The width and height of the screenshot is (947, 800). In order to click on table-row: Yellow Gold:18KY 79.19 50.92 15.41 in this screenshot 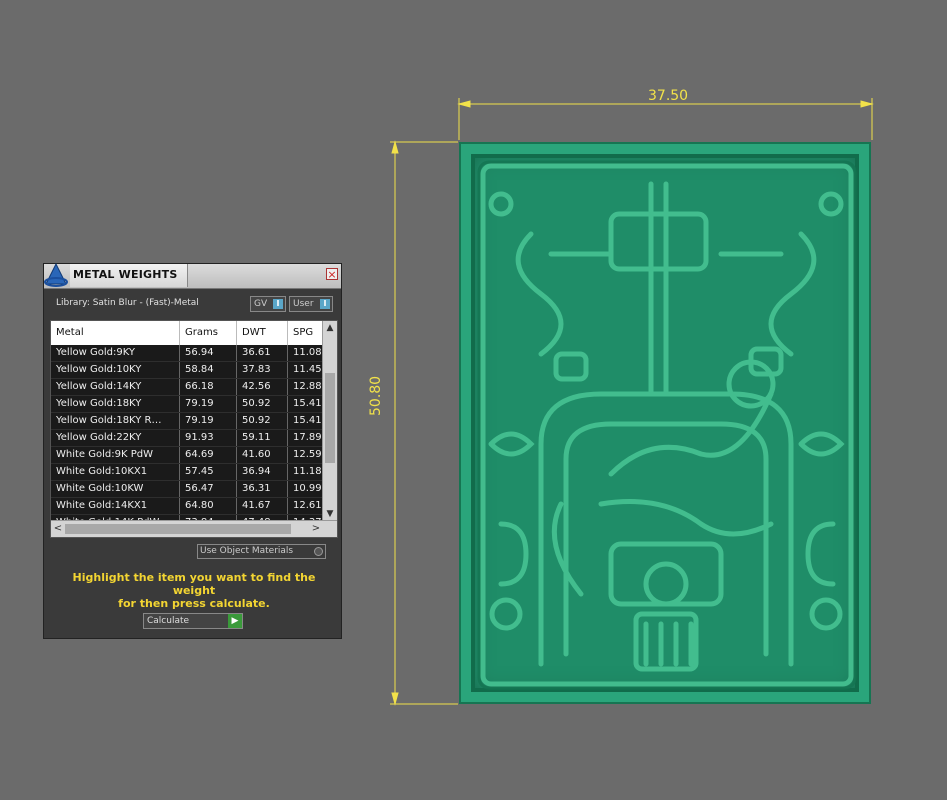, I will do `click(187, 404)`.